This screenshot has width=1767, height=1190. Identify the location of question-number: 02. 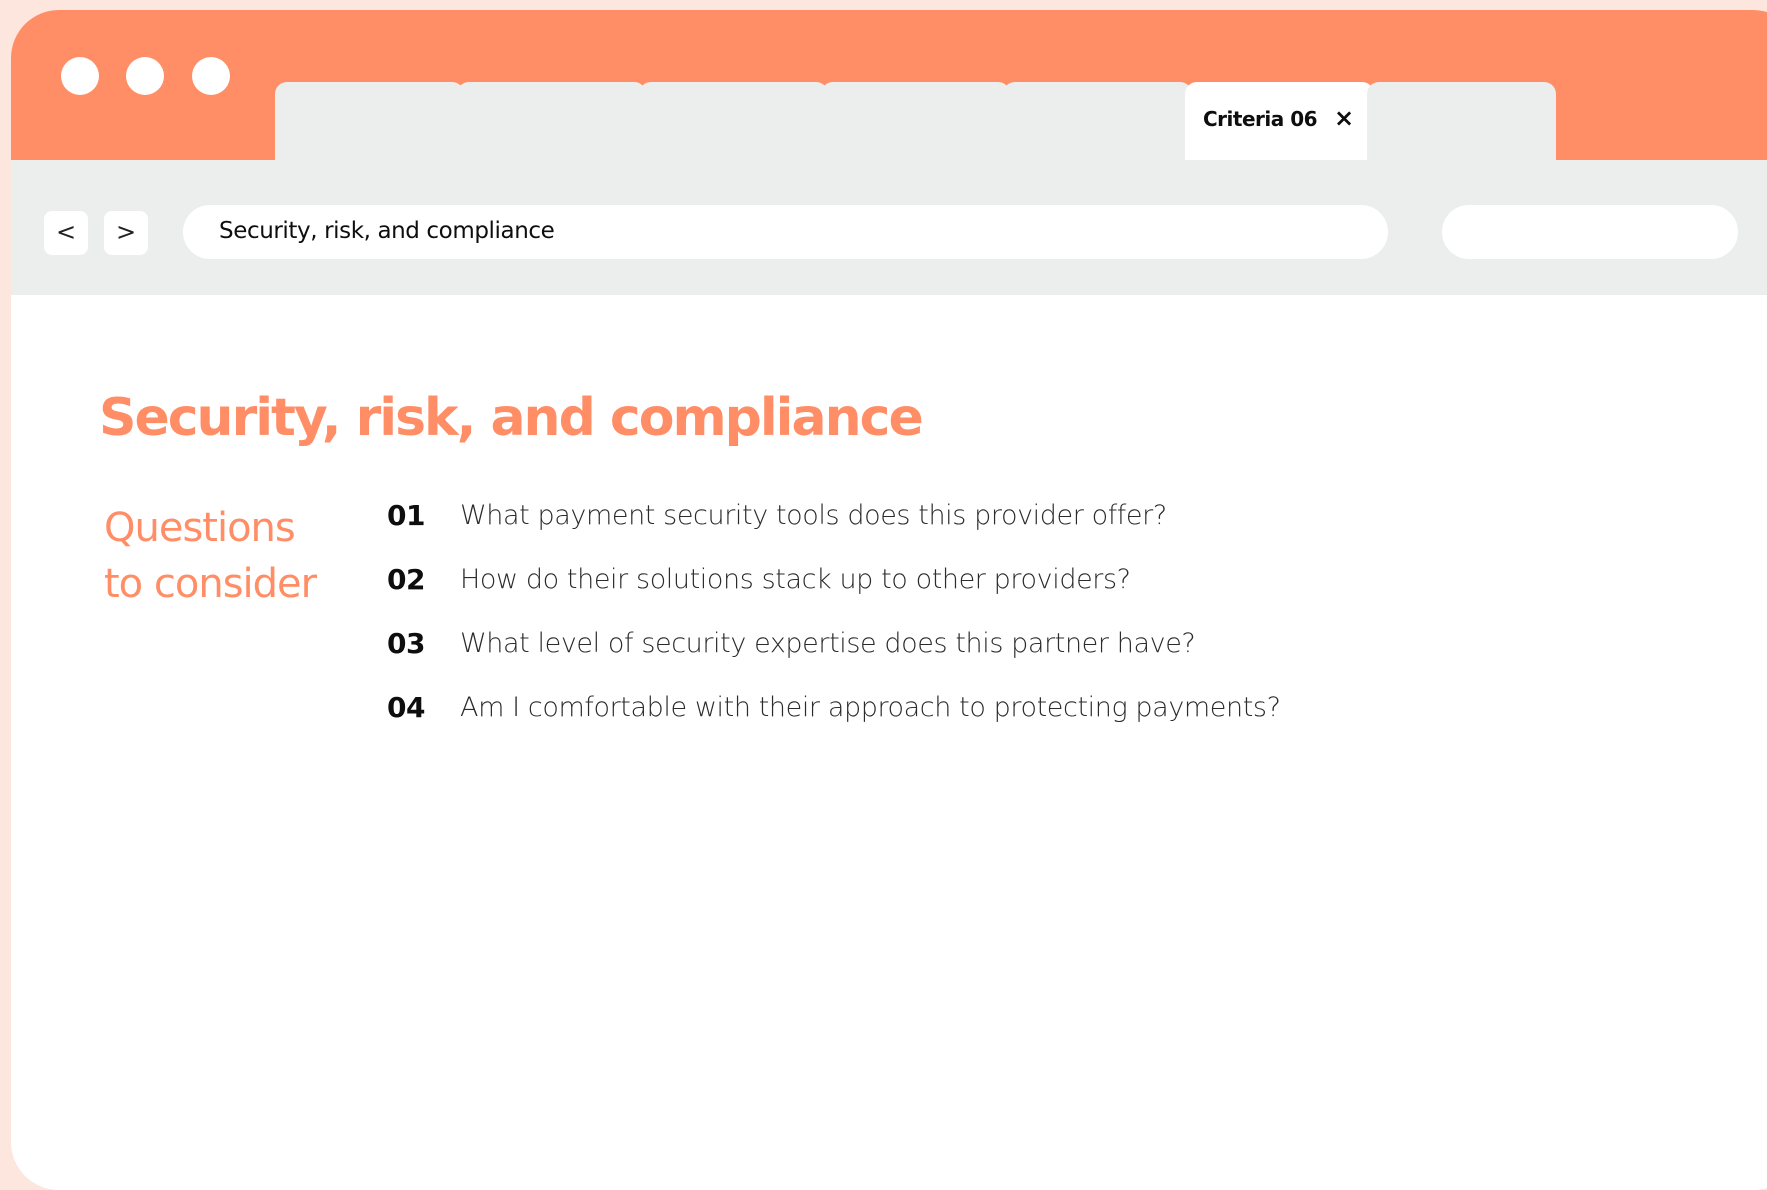
(406, 579).